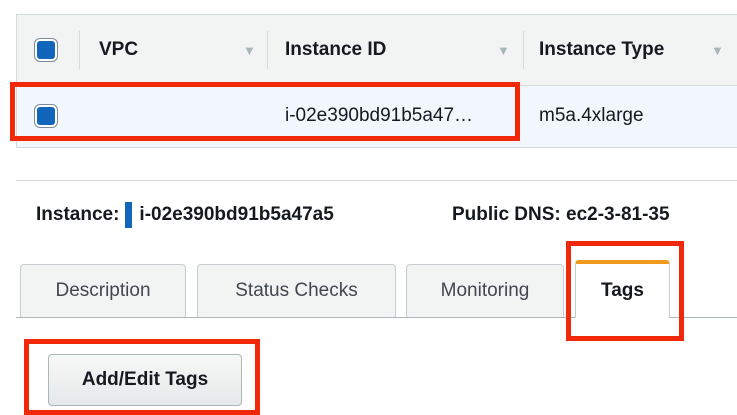  I want to click on instance-id-value: i-02e390bd91b5a47a5, so click(236, 214).